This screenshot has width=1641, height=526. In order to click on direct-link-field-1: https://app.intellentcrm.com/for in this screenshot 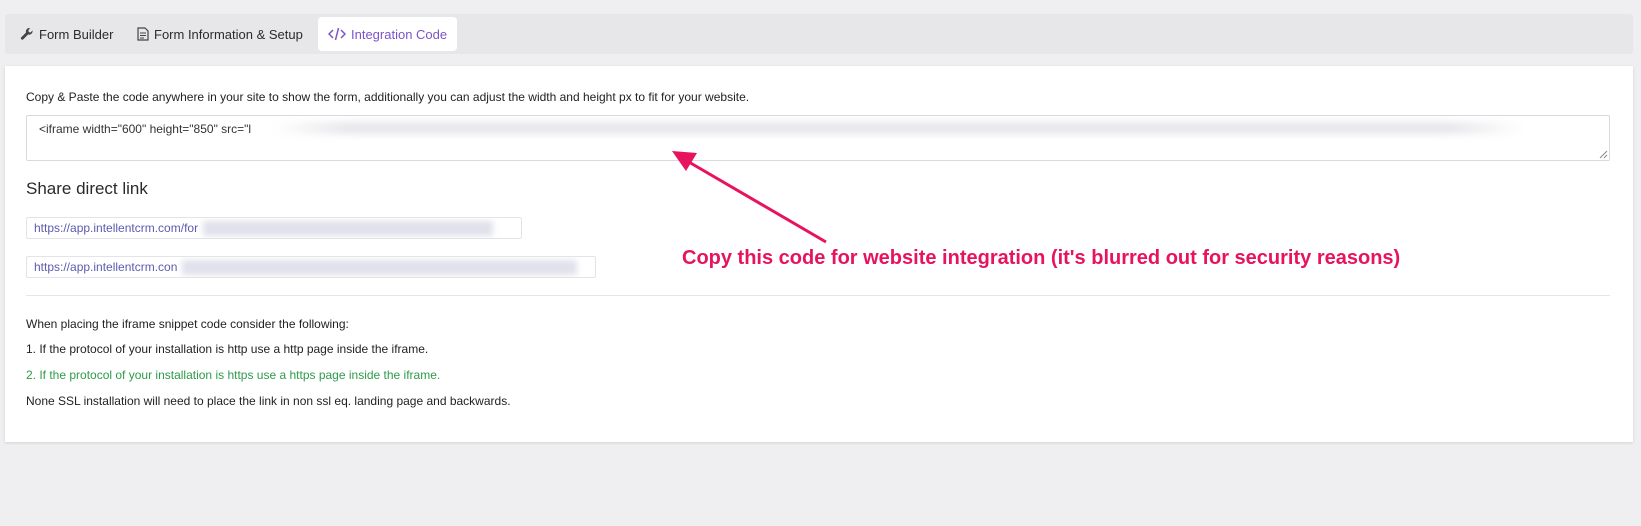, I will do `click(274, 228)`.